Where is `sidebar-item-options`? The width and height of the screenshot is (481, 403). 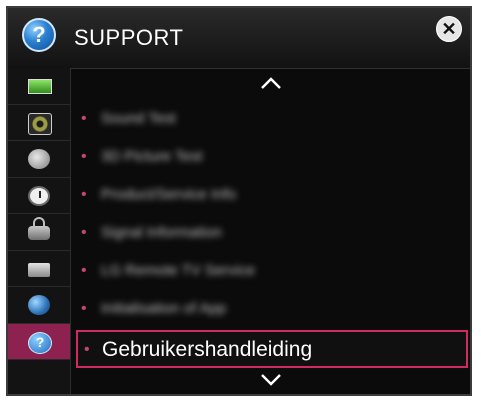 sidebar-item-options is located at coordinates (39, 269).